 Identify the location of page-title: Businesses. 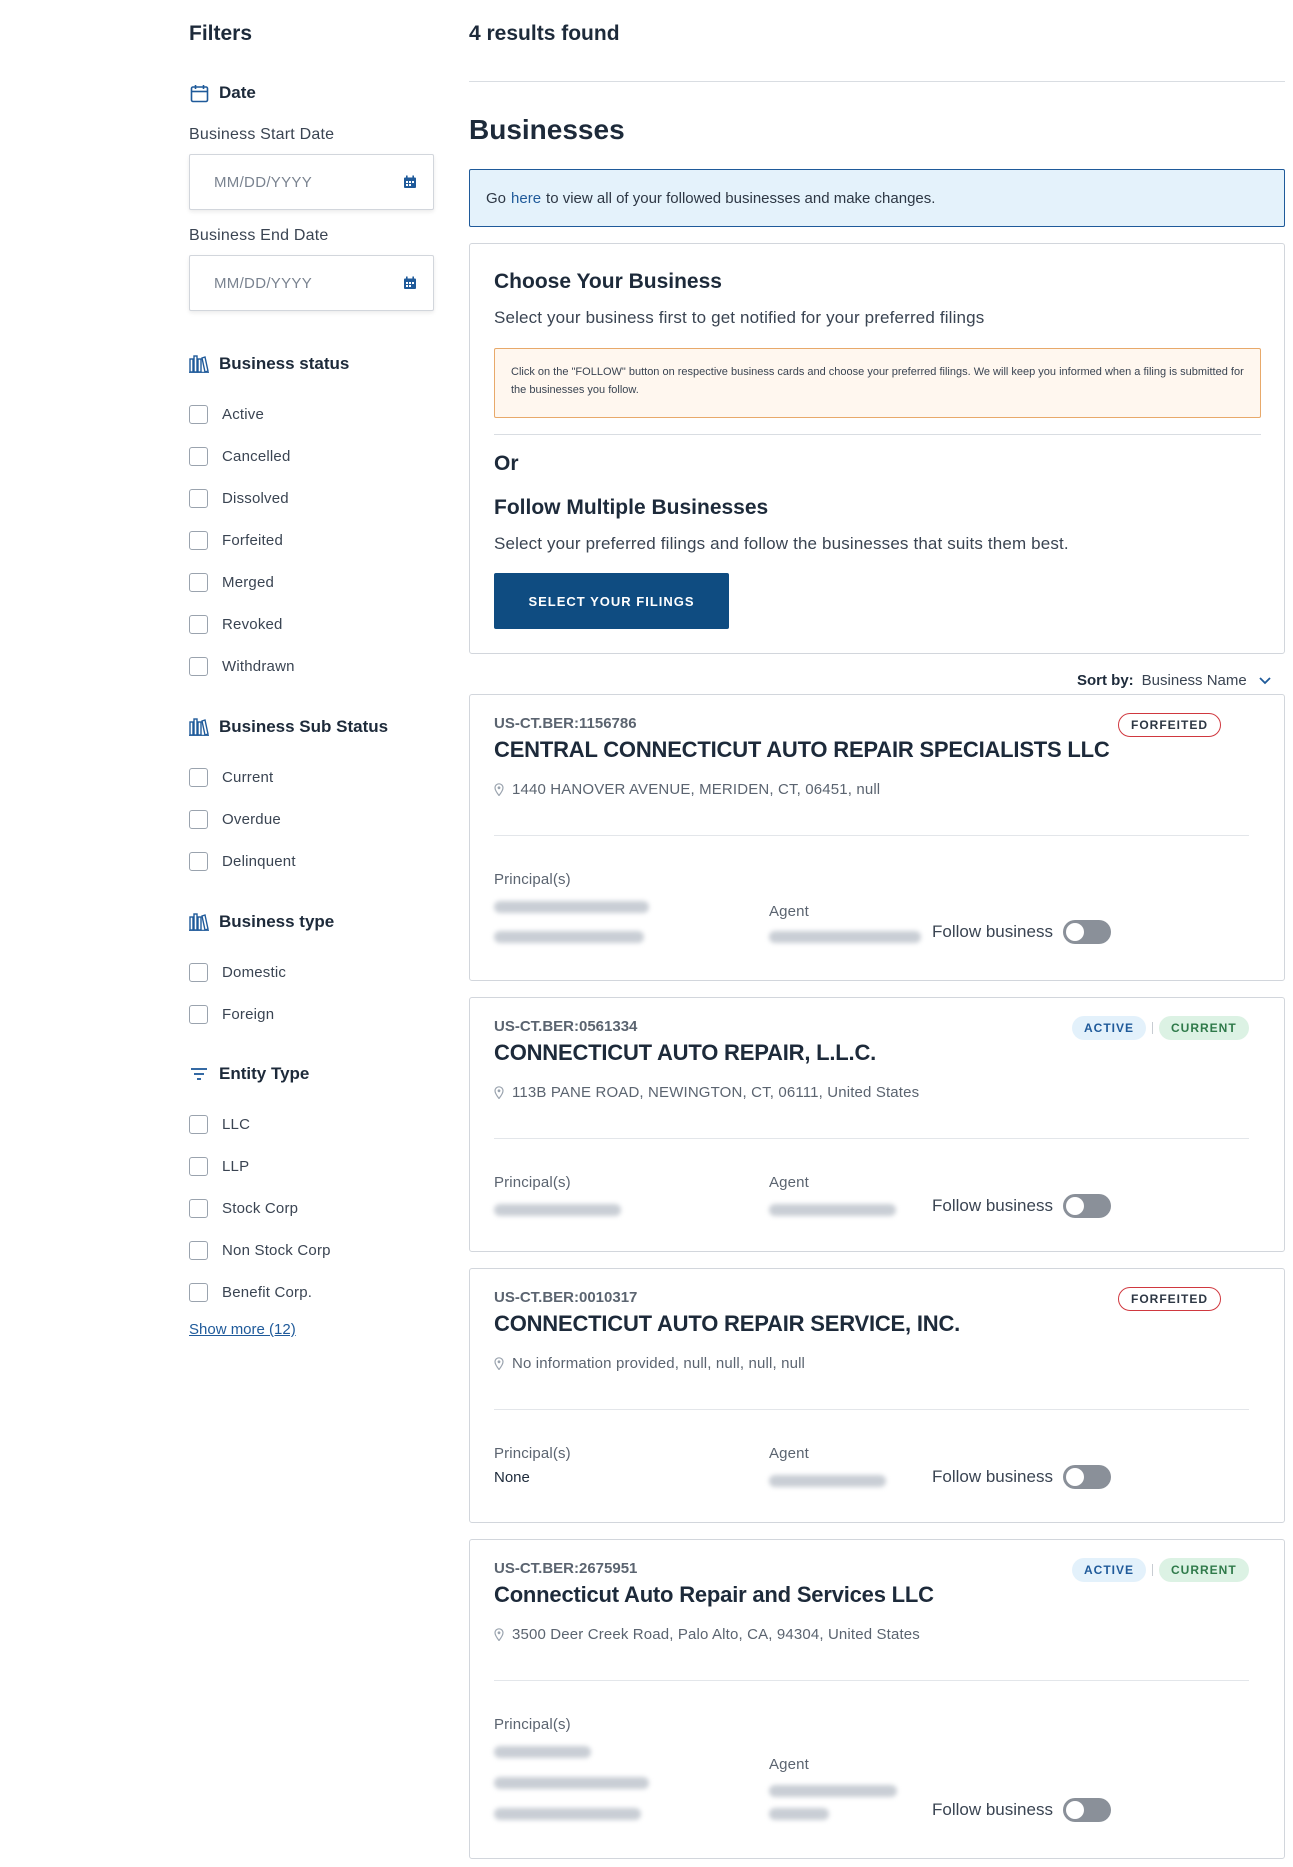
(547, 129).